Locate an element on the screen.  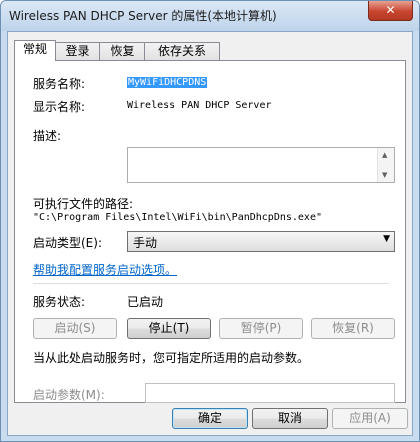
tab-logon: 登录 is located at coordinates (77, 51).